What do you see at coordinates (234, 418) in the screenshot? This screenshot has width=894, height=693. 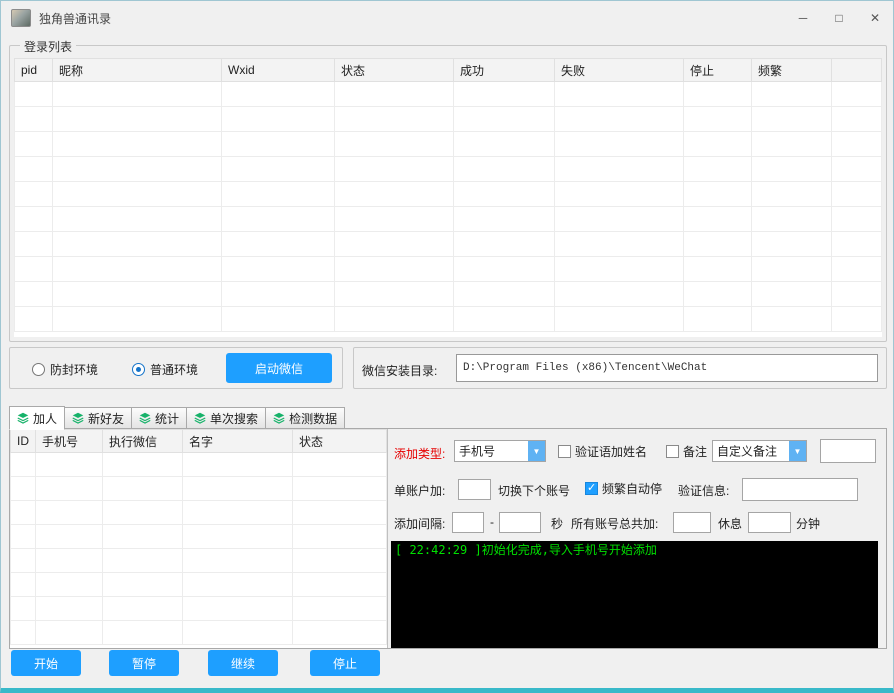 I see `tab-label: 单次搜索` at bounding box center [234, 418].